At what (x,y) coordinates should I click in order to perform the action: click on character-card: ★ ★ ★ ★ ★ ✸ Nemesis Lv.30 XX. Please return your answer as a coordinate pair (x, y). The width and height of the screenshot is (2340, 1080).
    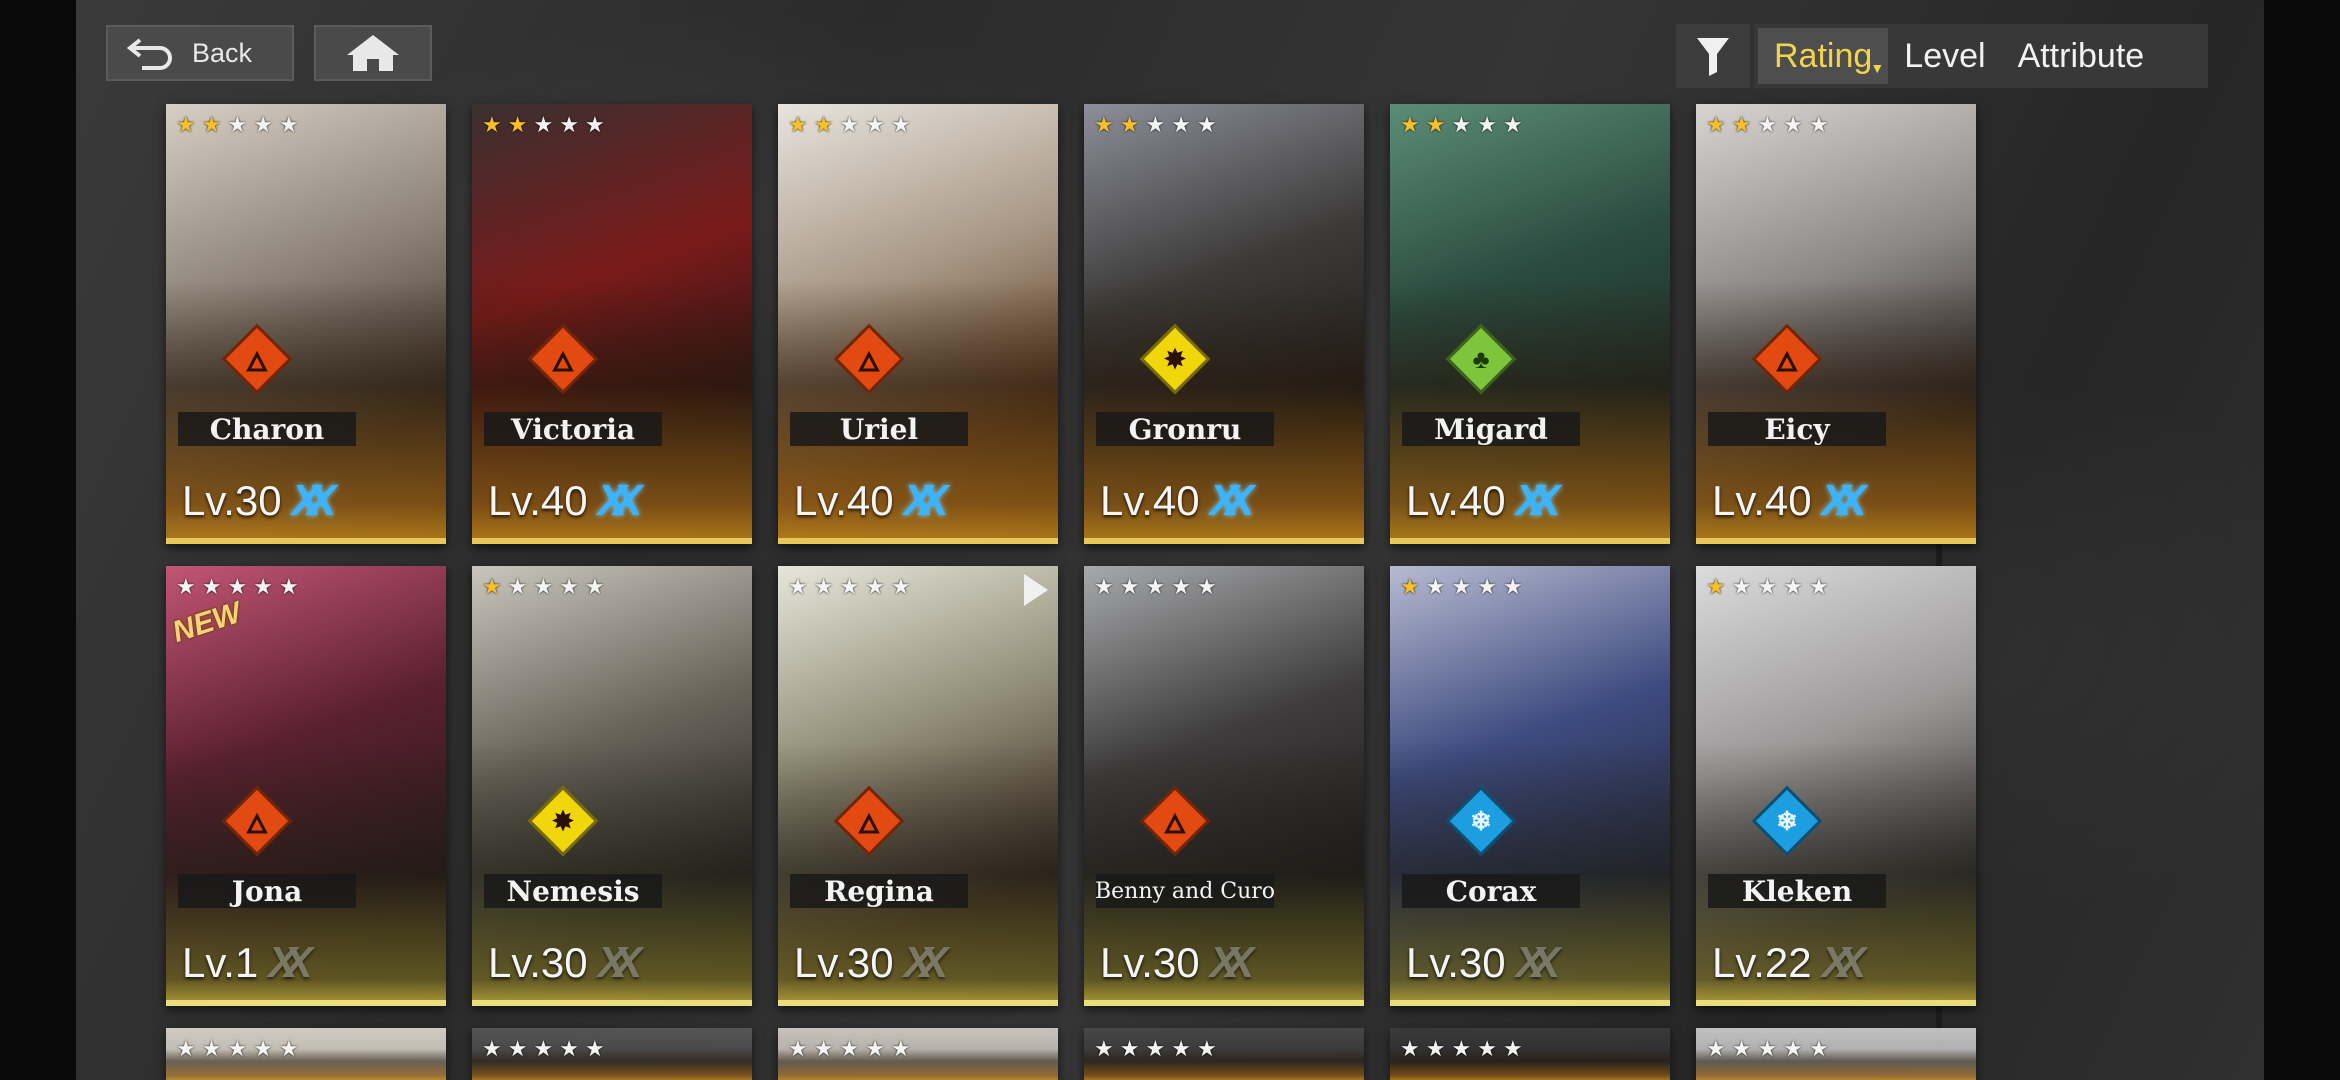
    Looking at the image, I should click on (612, 786).